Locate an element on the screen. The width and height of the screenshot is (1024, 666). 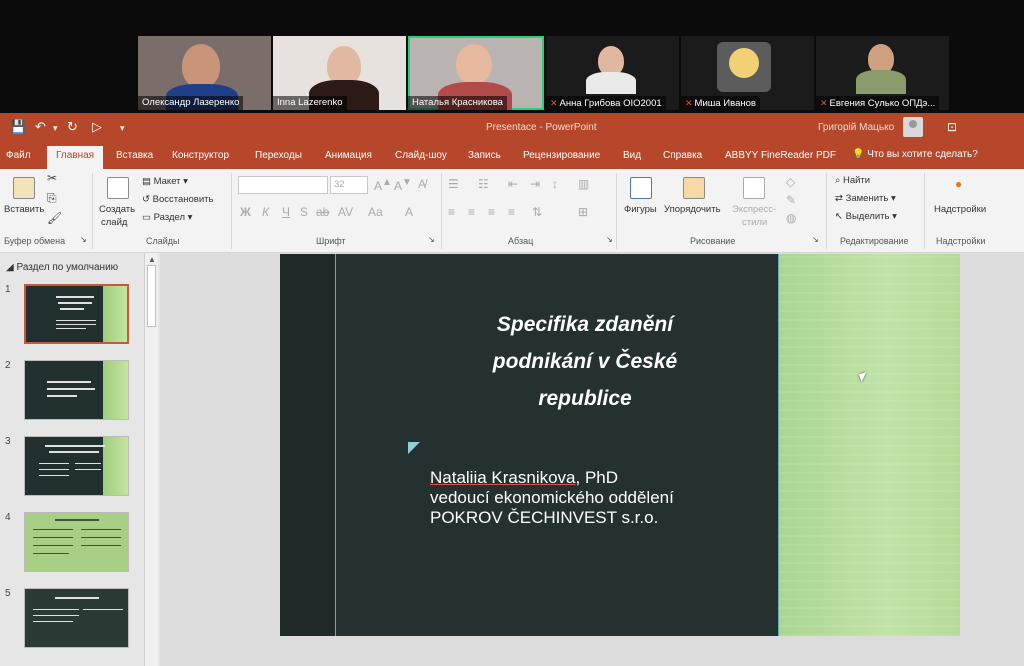
italic-icon: К is located at coordinates (265, 212).